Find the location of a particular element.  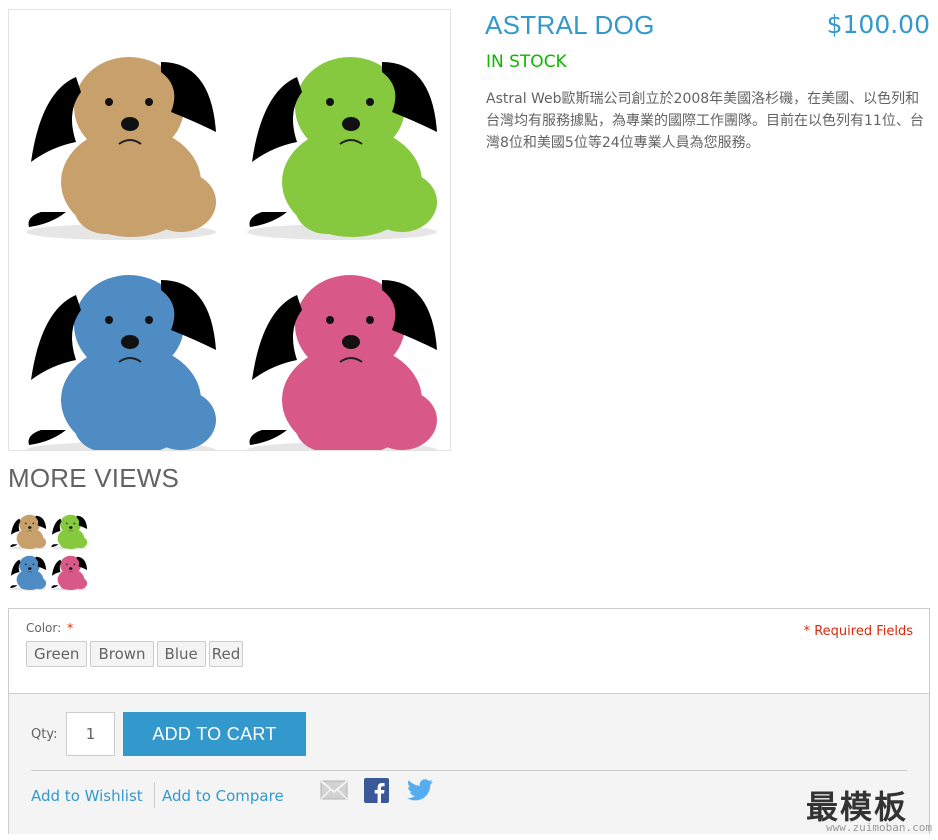

add-to-wishlist-link: Add to Wishlist is located at coordinates (87, 796).